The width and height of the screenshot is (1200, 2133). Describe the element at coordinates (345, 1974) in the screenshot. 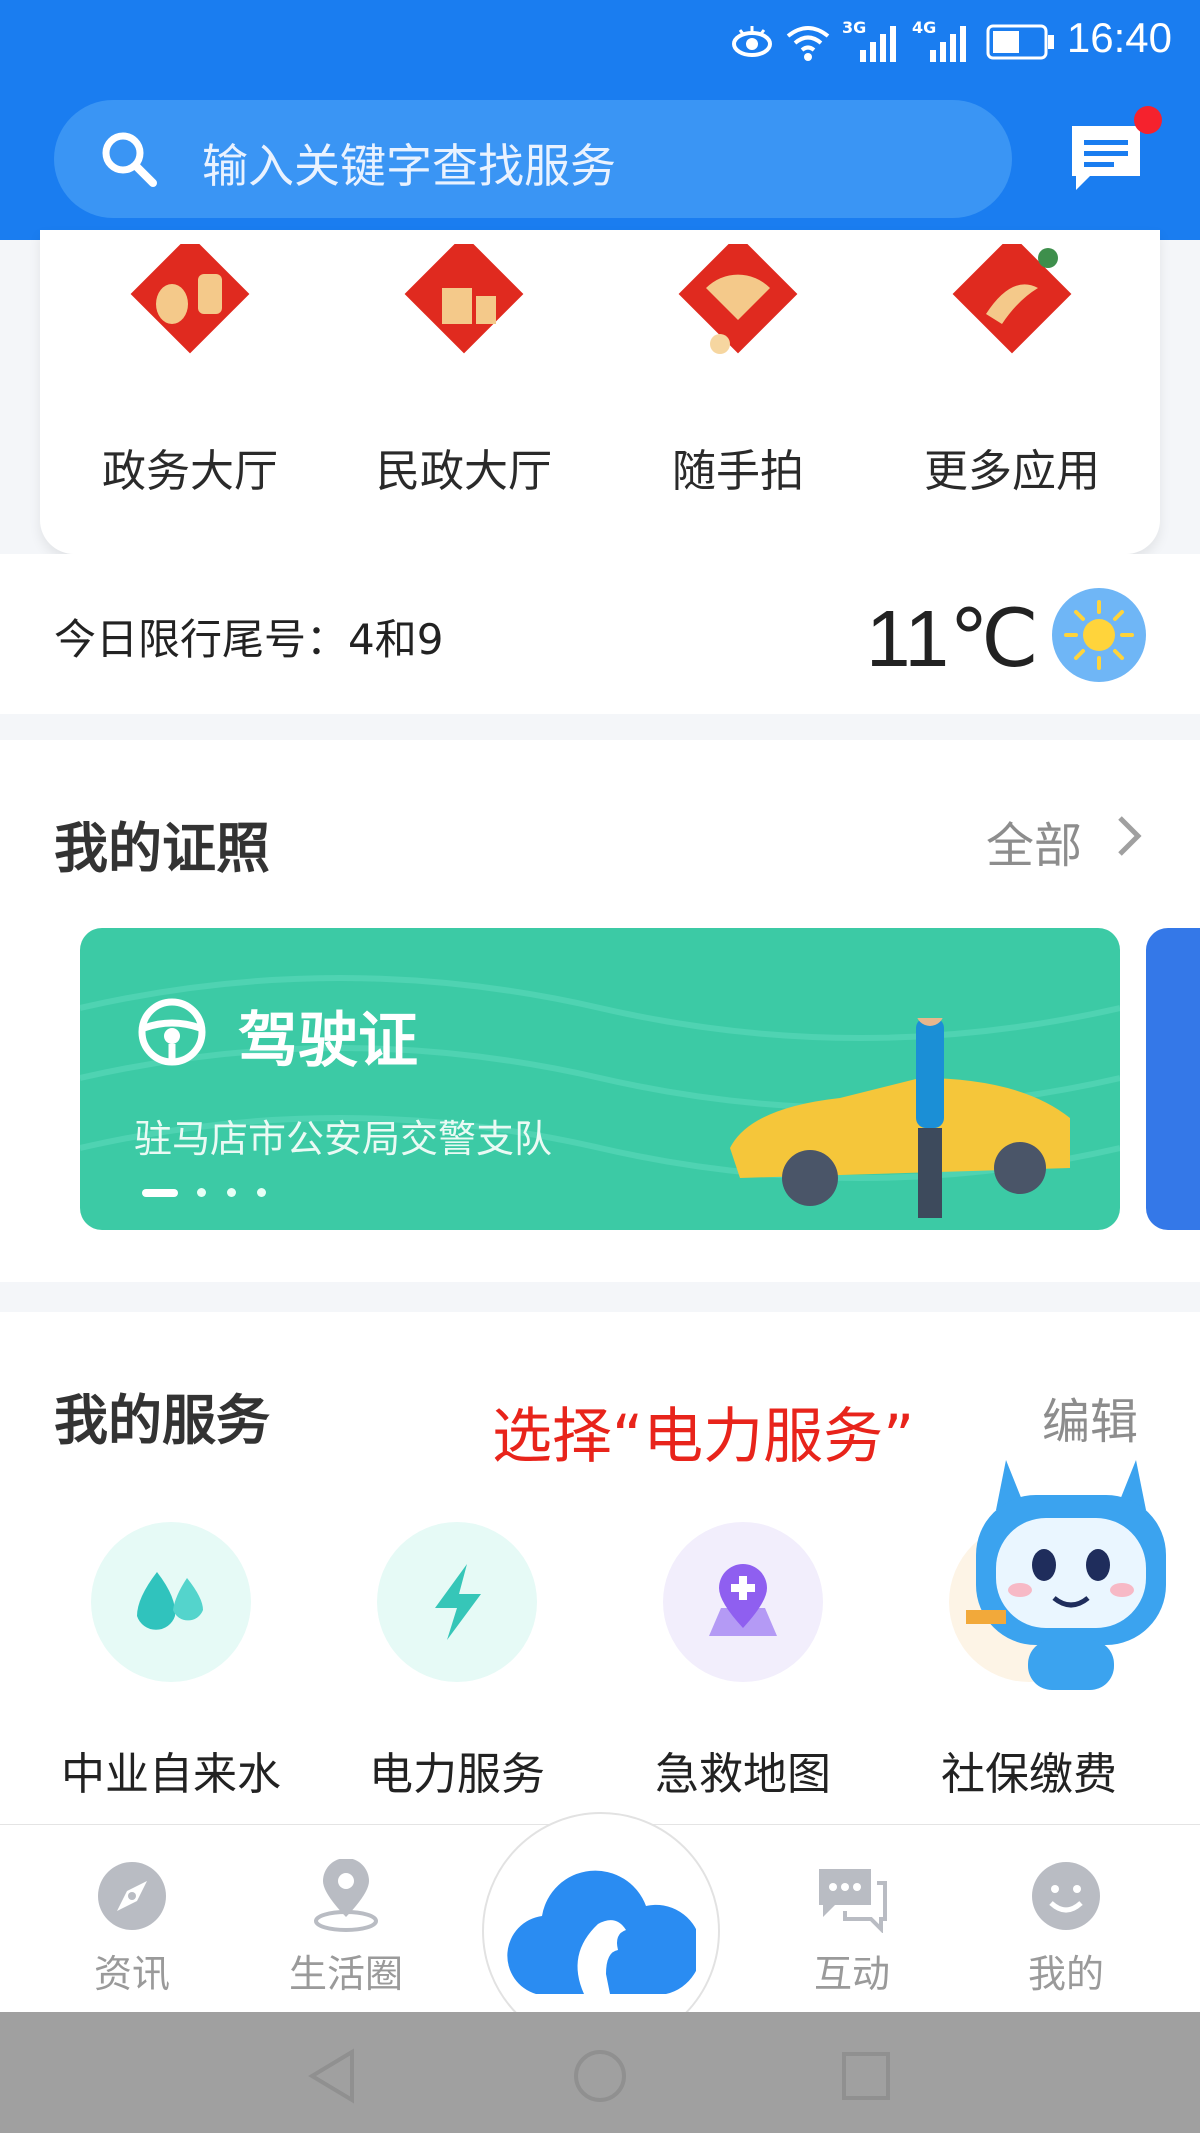

I see `nav-label: 生活圈` at that location.